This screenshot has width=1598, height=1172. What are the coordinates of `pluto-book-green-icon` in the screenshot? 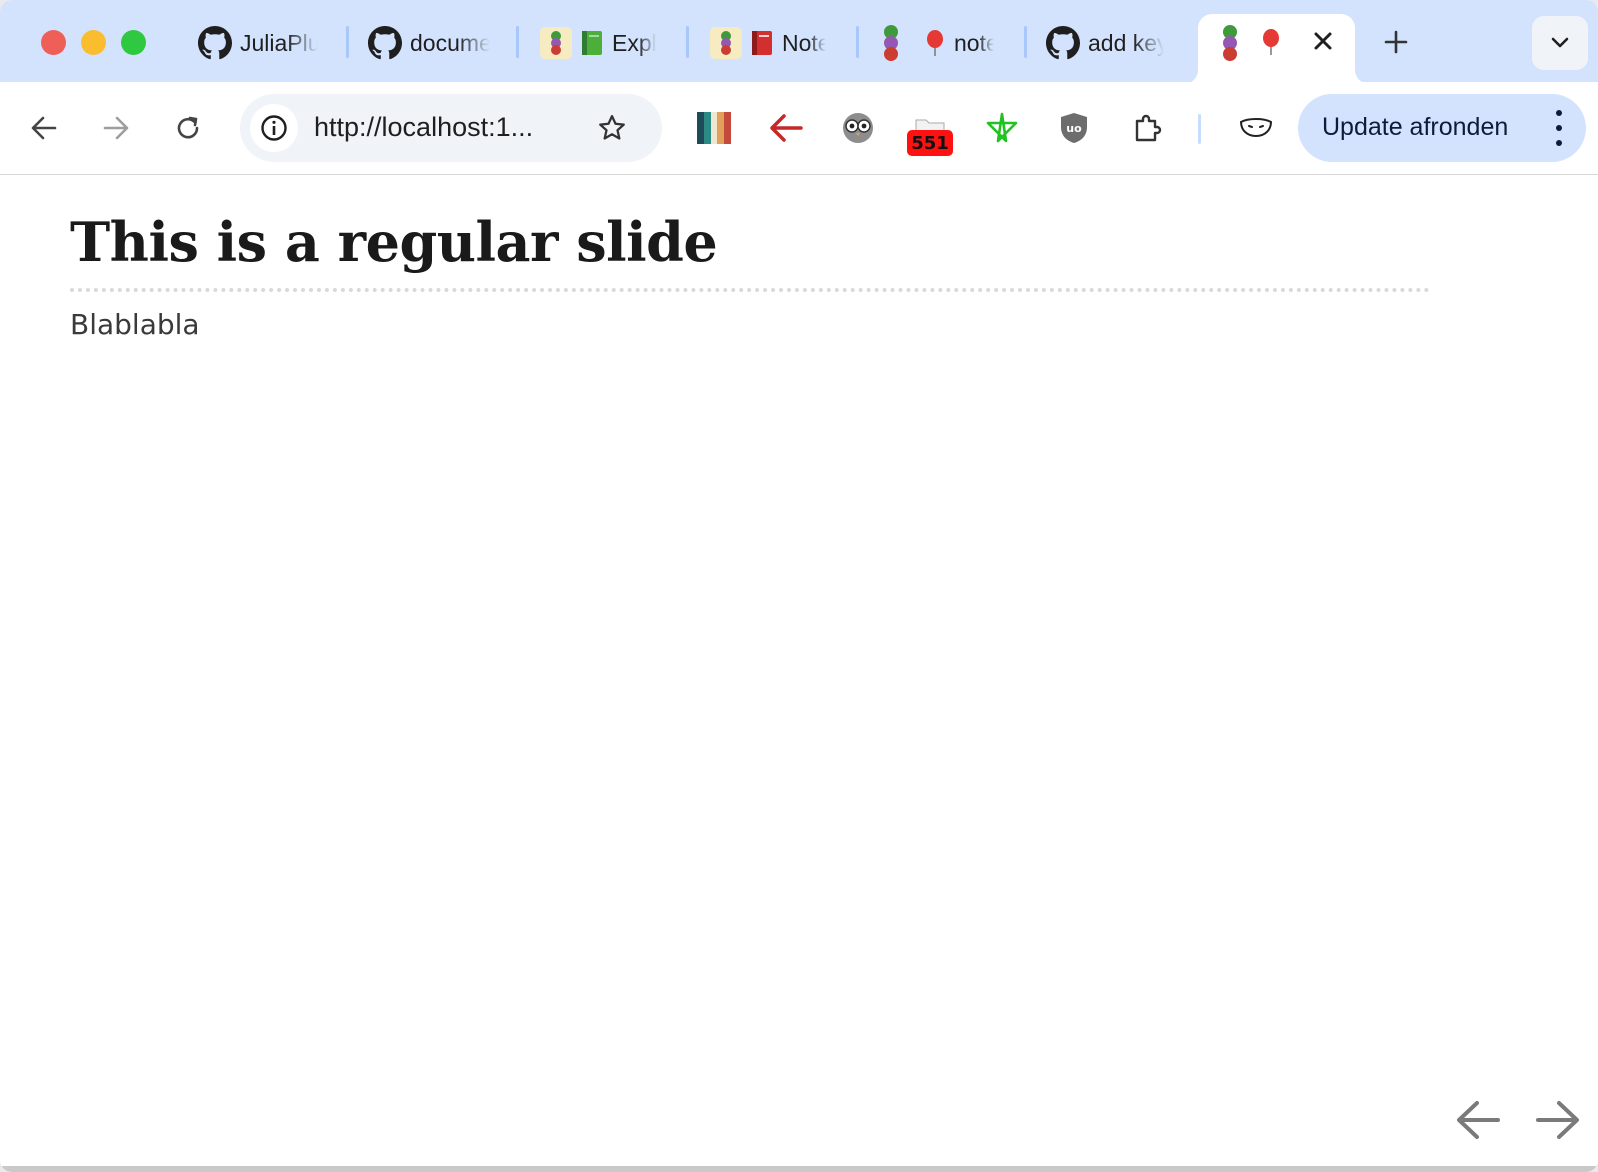 It's located at (592, 43).